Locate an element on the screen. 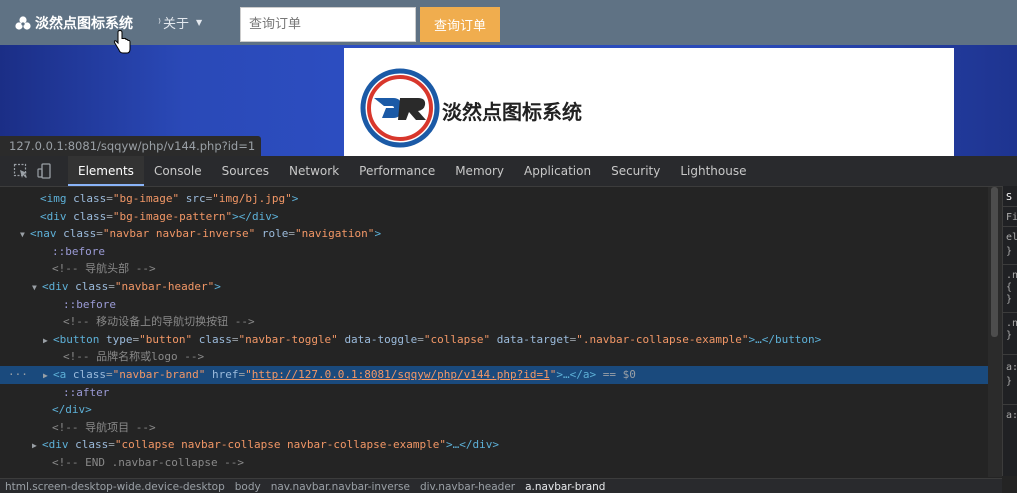 The image size is (1017, 493). tab-network: Network is located at coordinates (314, 171).